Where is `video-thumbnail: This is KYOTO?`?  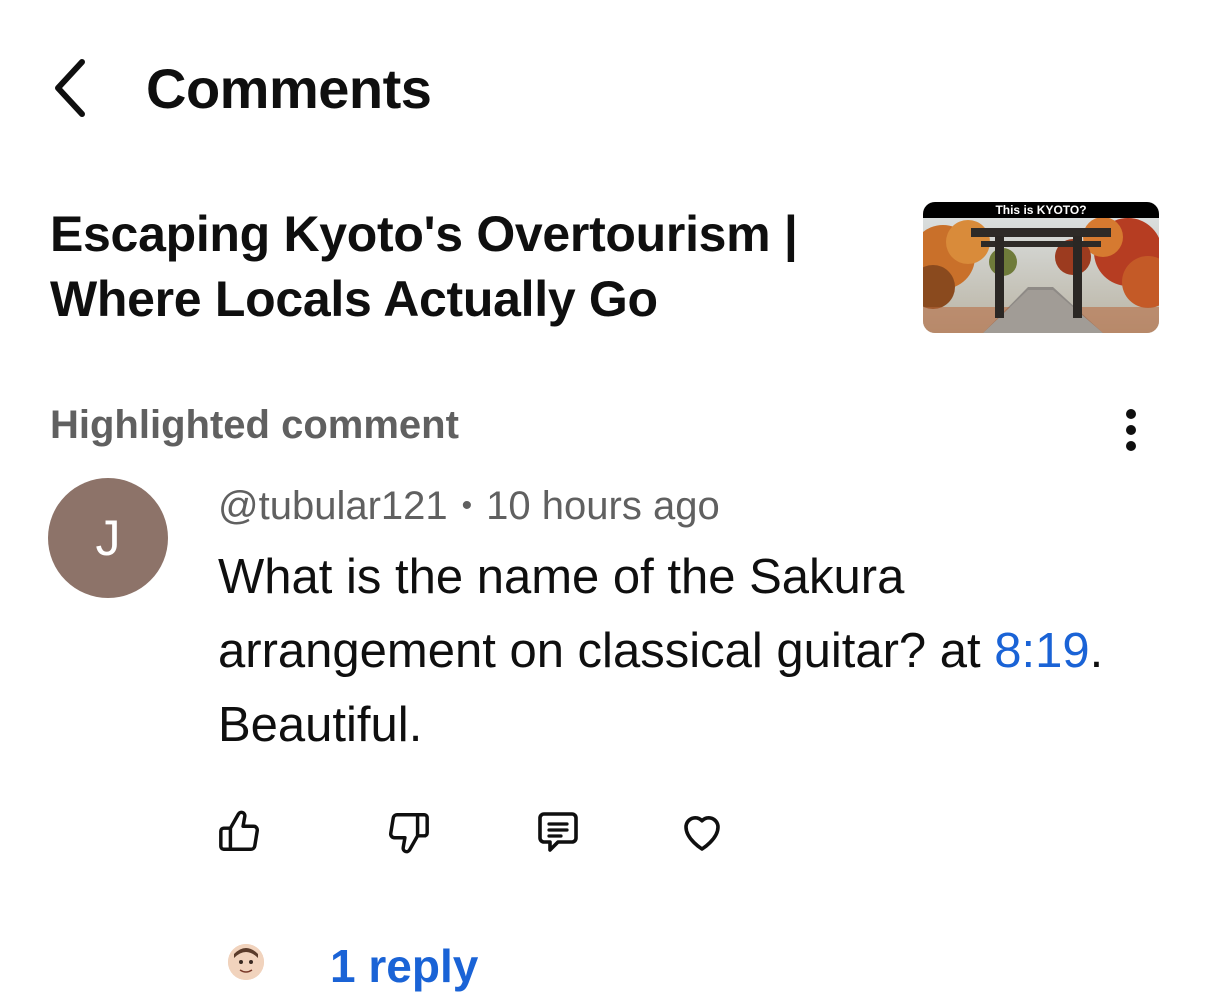 video-thumbnail: This is KYOTO? is located at coordinates (1041, 267).